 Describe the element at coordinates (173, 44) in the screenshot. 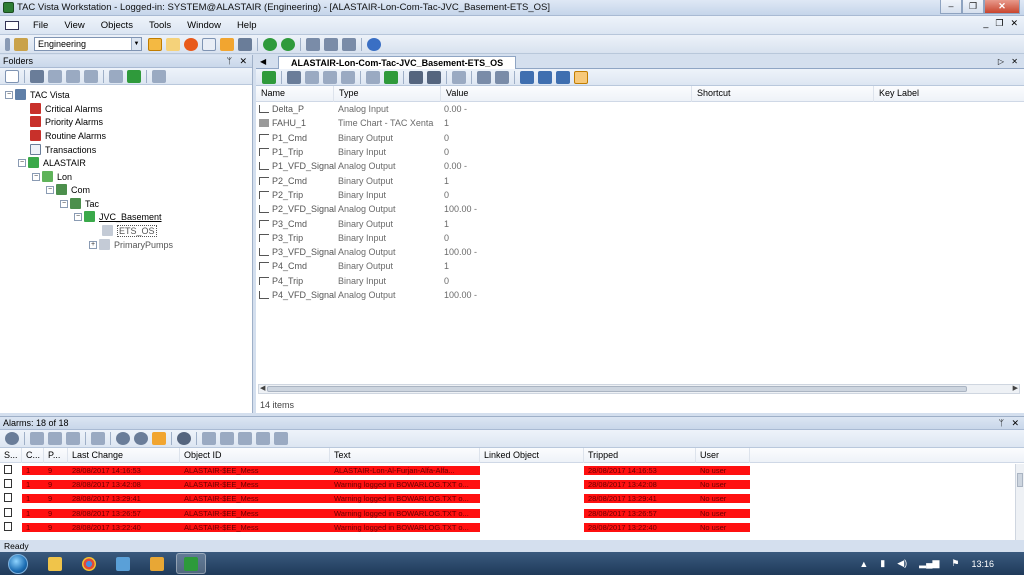

I see `folder-icon` at that location.